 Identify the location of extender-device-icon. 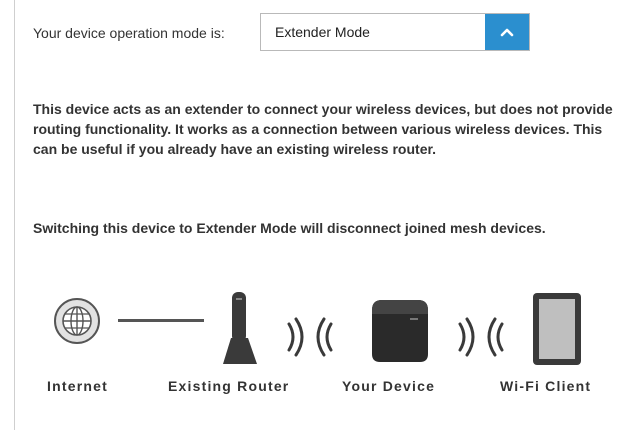
(400, 331).